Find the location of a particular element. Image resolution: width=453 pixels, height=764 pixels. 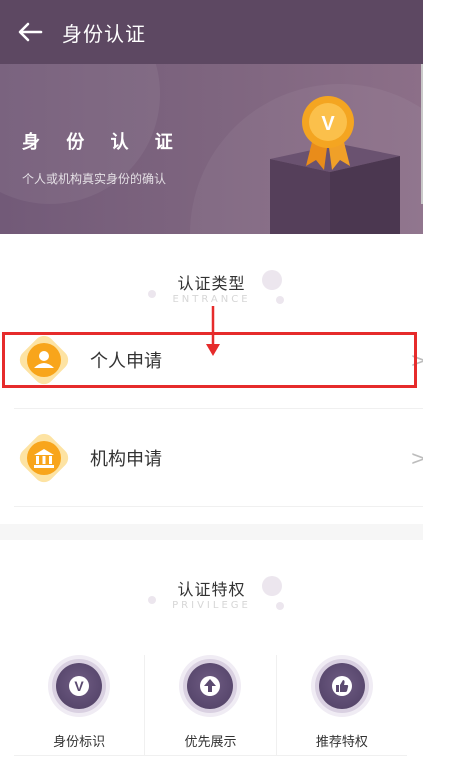

v-badge-icon: V is located at coordinates (79, 686).